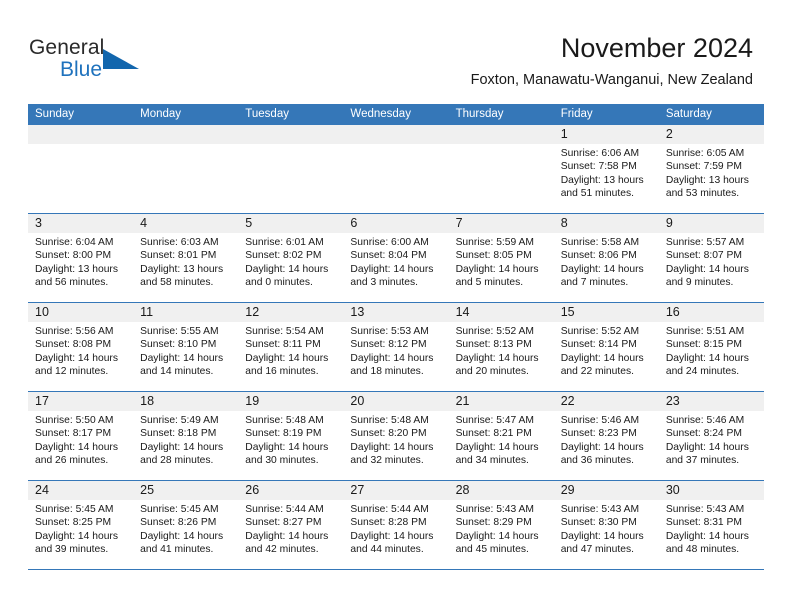 The width and height of the screenshot is (792, 612). Describe the element at coordinates (178, 523) in the screenshot. I see `day-detail-line: Sunset: 8:26 PM` at that location.